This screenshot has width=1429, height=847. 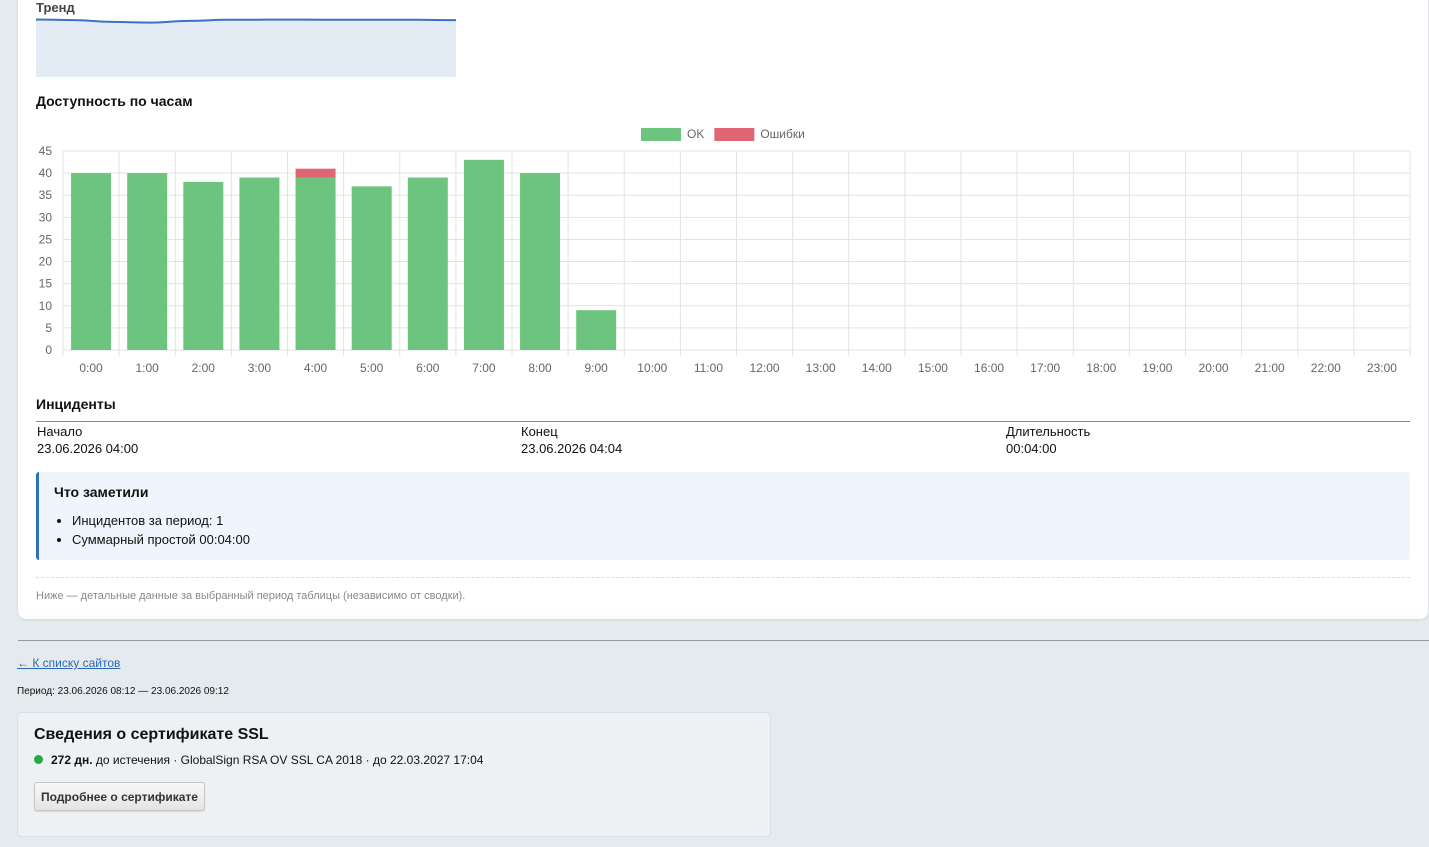 I want to click on y-tick-label: 25, so click(x=46, y=239).